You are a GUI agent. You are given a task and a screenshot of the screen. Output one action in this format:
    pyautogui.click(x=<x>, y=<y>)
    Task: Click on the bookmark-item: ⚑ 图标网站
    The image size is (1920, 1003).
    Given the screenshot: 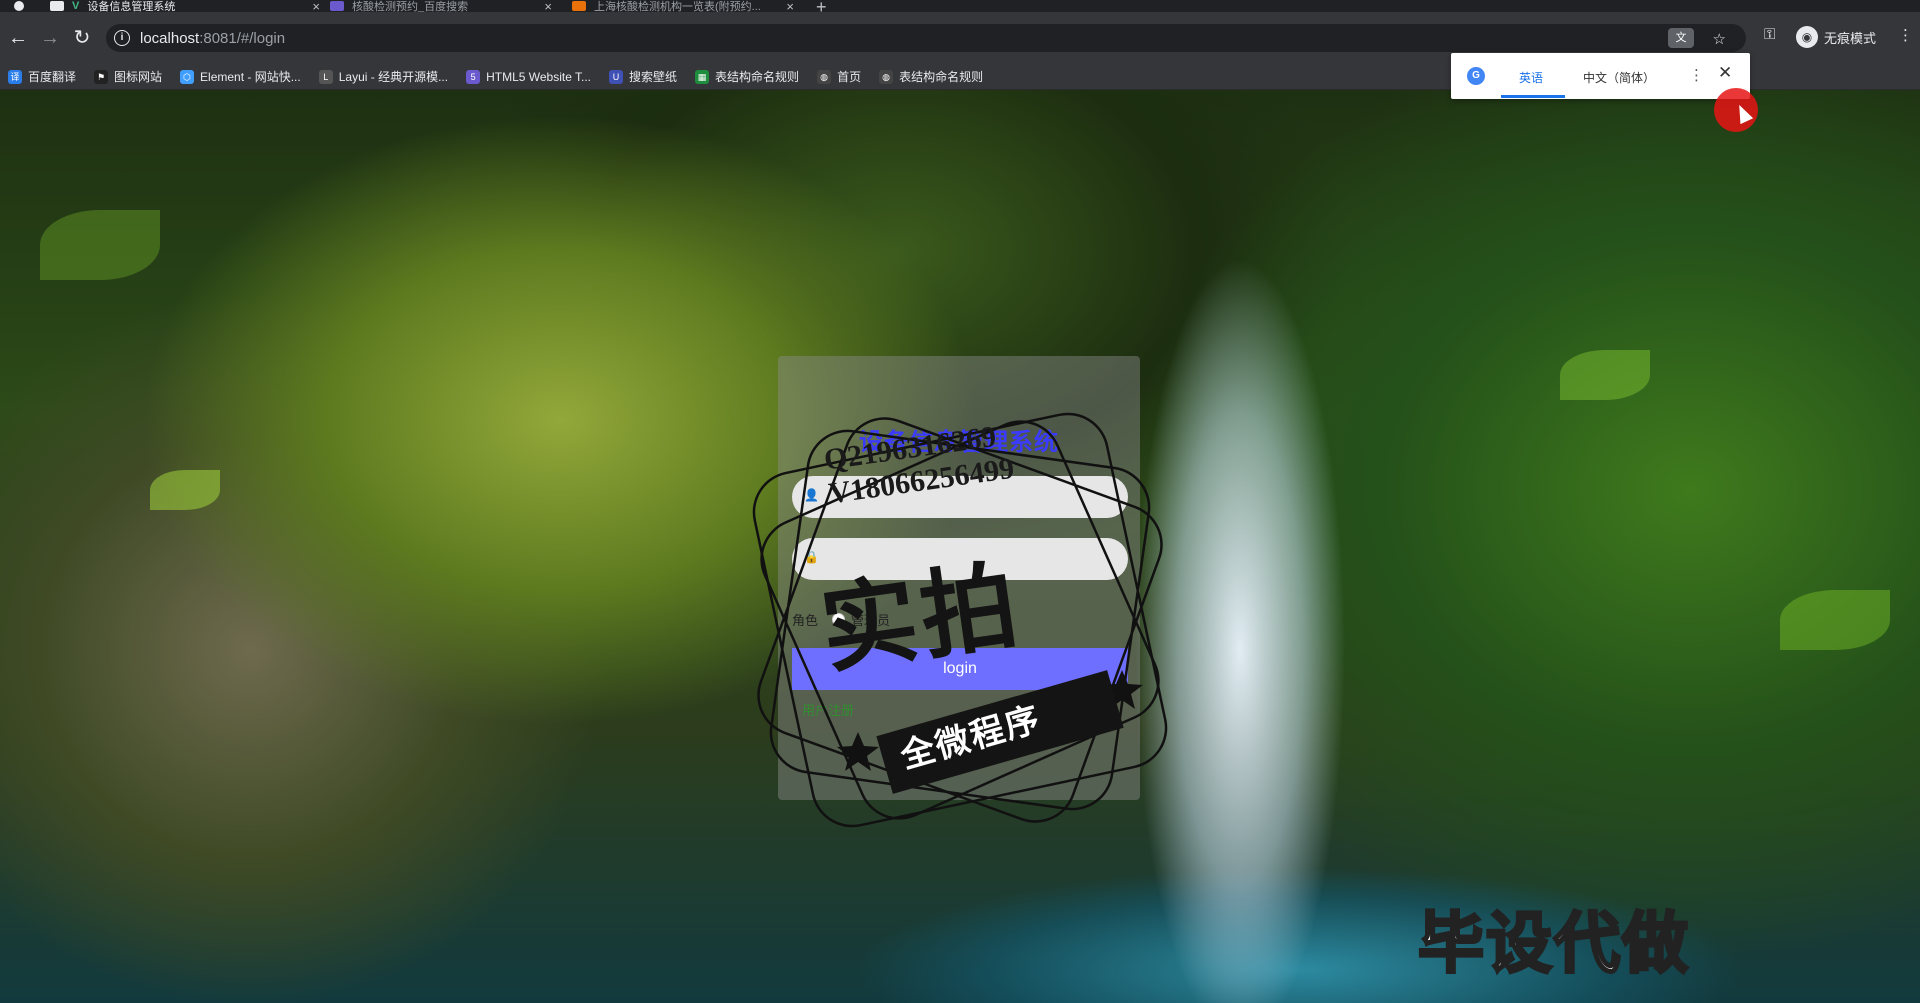 What is the action you would take?
    pyautogui.click(x=128, y=76)
    